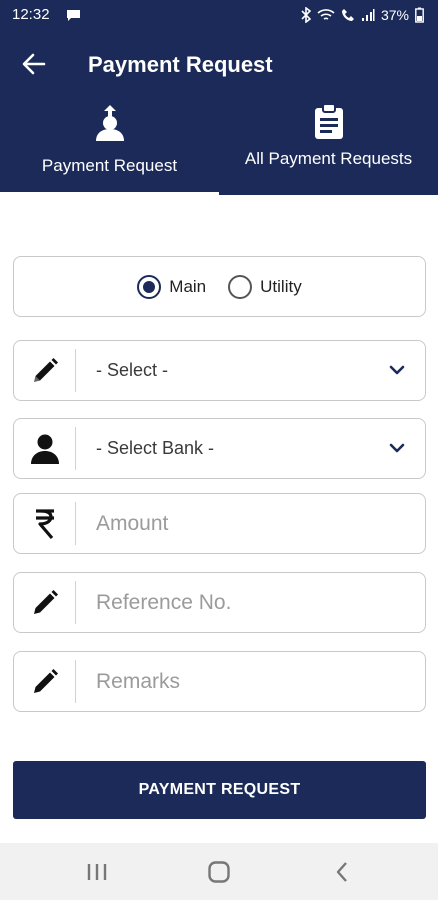 This screenshot has height=900, width=438. I want to click on back-nav-button, so click(342, 872).